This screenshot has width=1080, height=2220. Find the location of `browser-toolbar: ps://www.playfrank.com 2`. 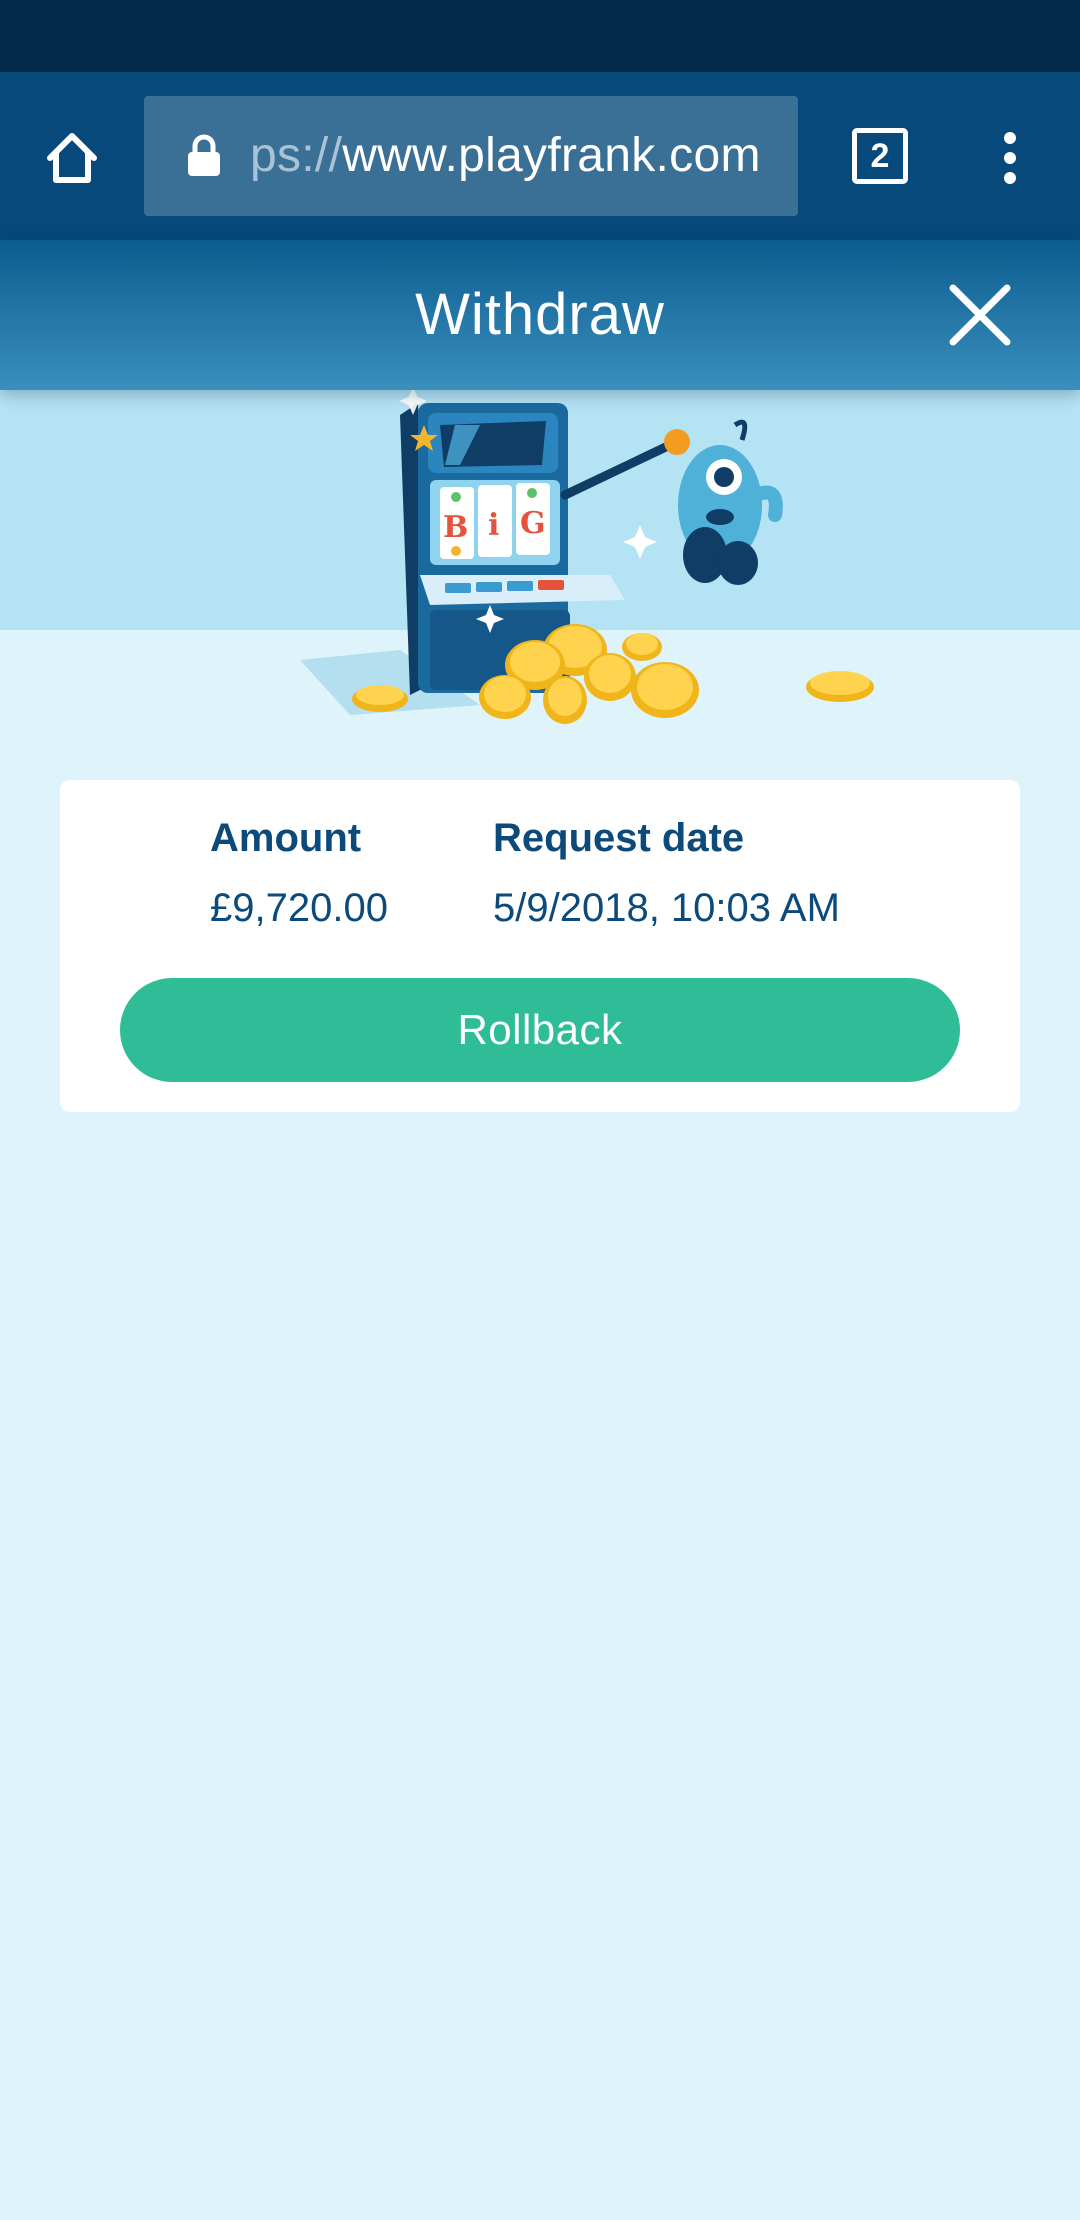

browser-toolbar: ps://www.playfrank.com 2 is located at coordinates (540, 156).